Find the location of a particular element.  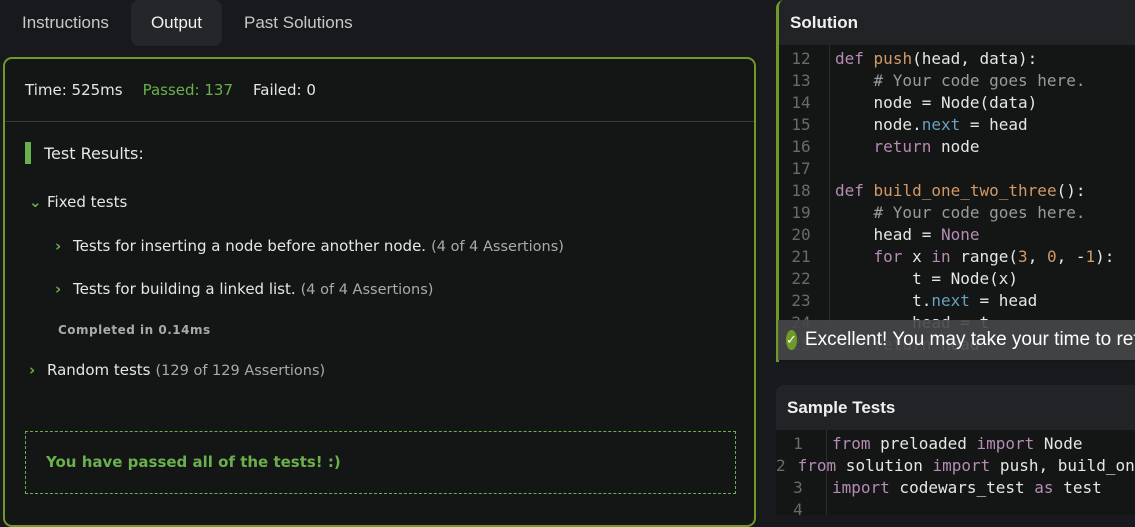

passed-stat: Passed: 137 is located at coordinates (187, 90).